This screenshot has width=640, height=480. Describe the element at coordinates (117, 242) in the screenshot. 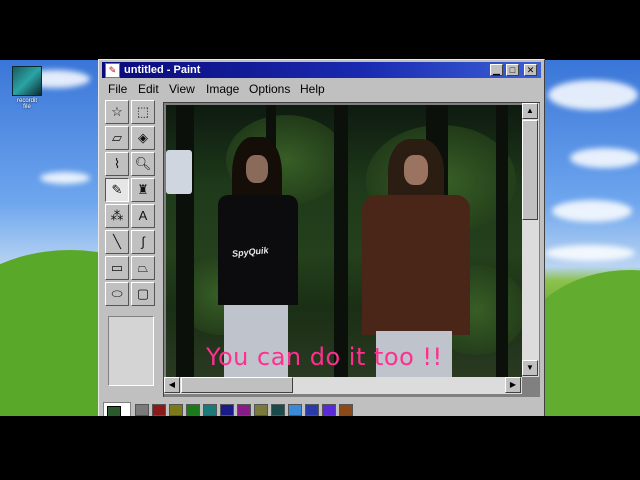

I see `line-tool-icon: ╲` at that location.